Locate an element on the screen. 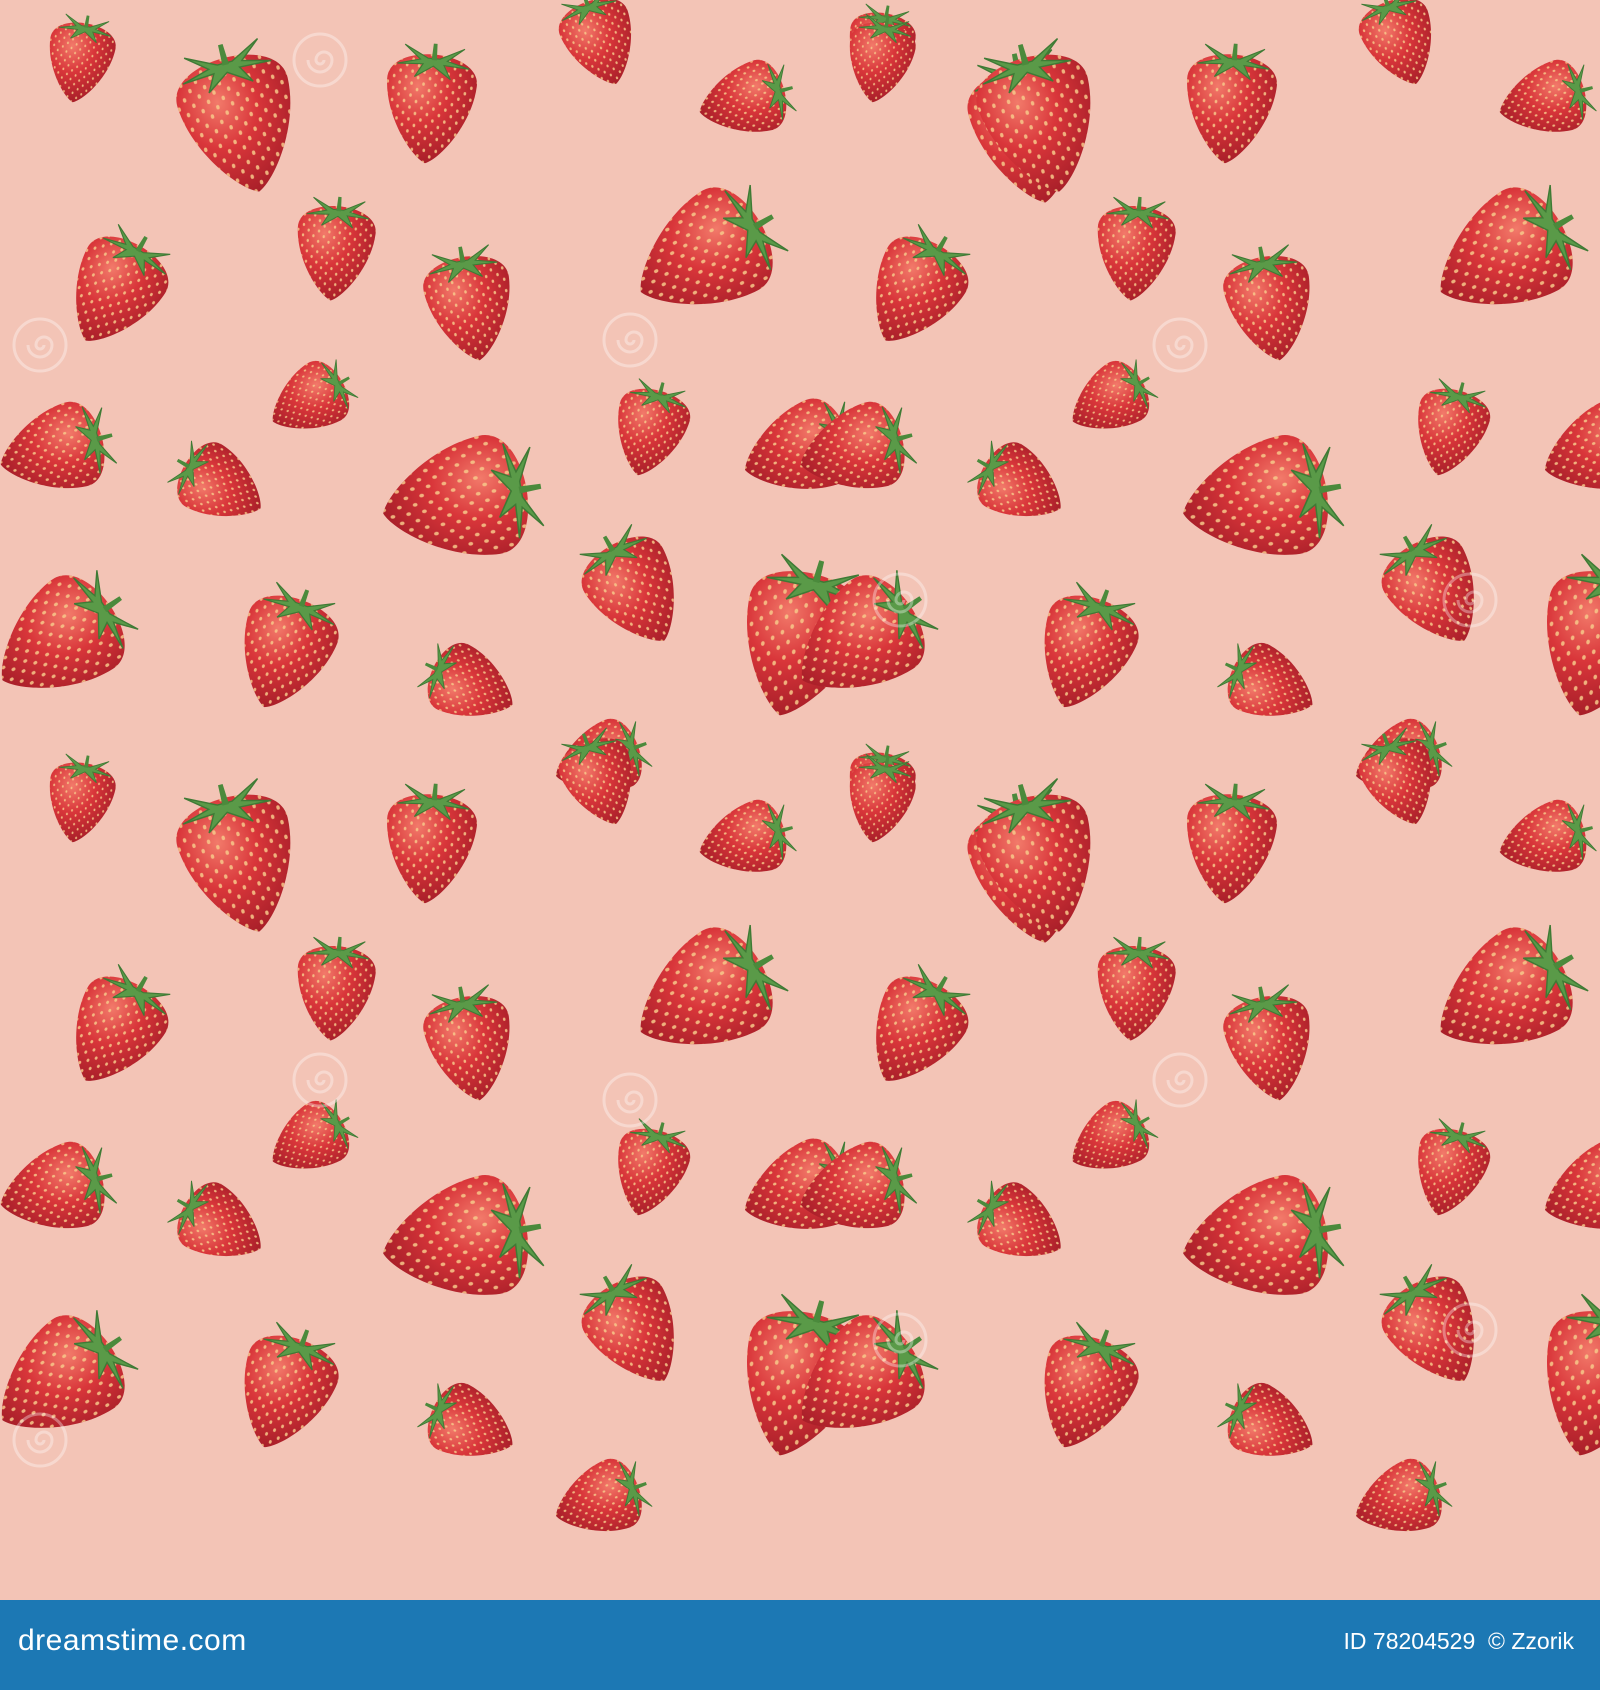 This screenshot has height=1690, width=1600. id-label: ID is located at coordinates (1355, 1641).